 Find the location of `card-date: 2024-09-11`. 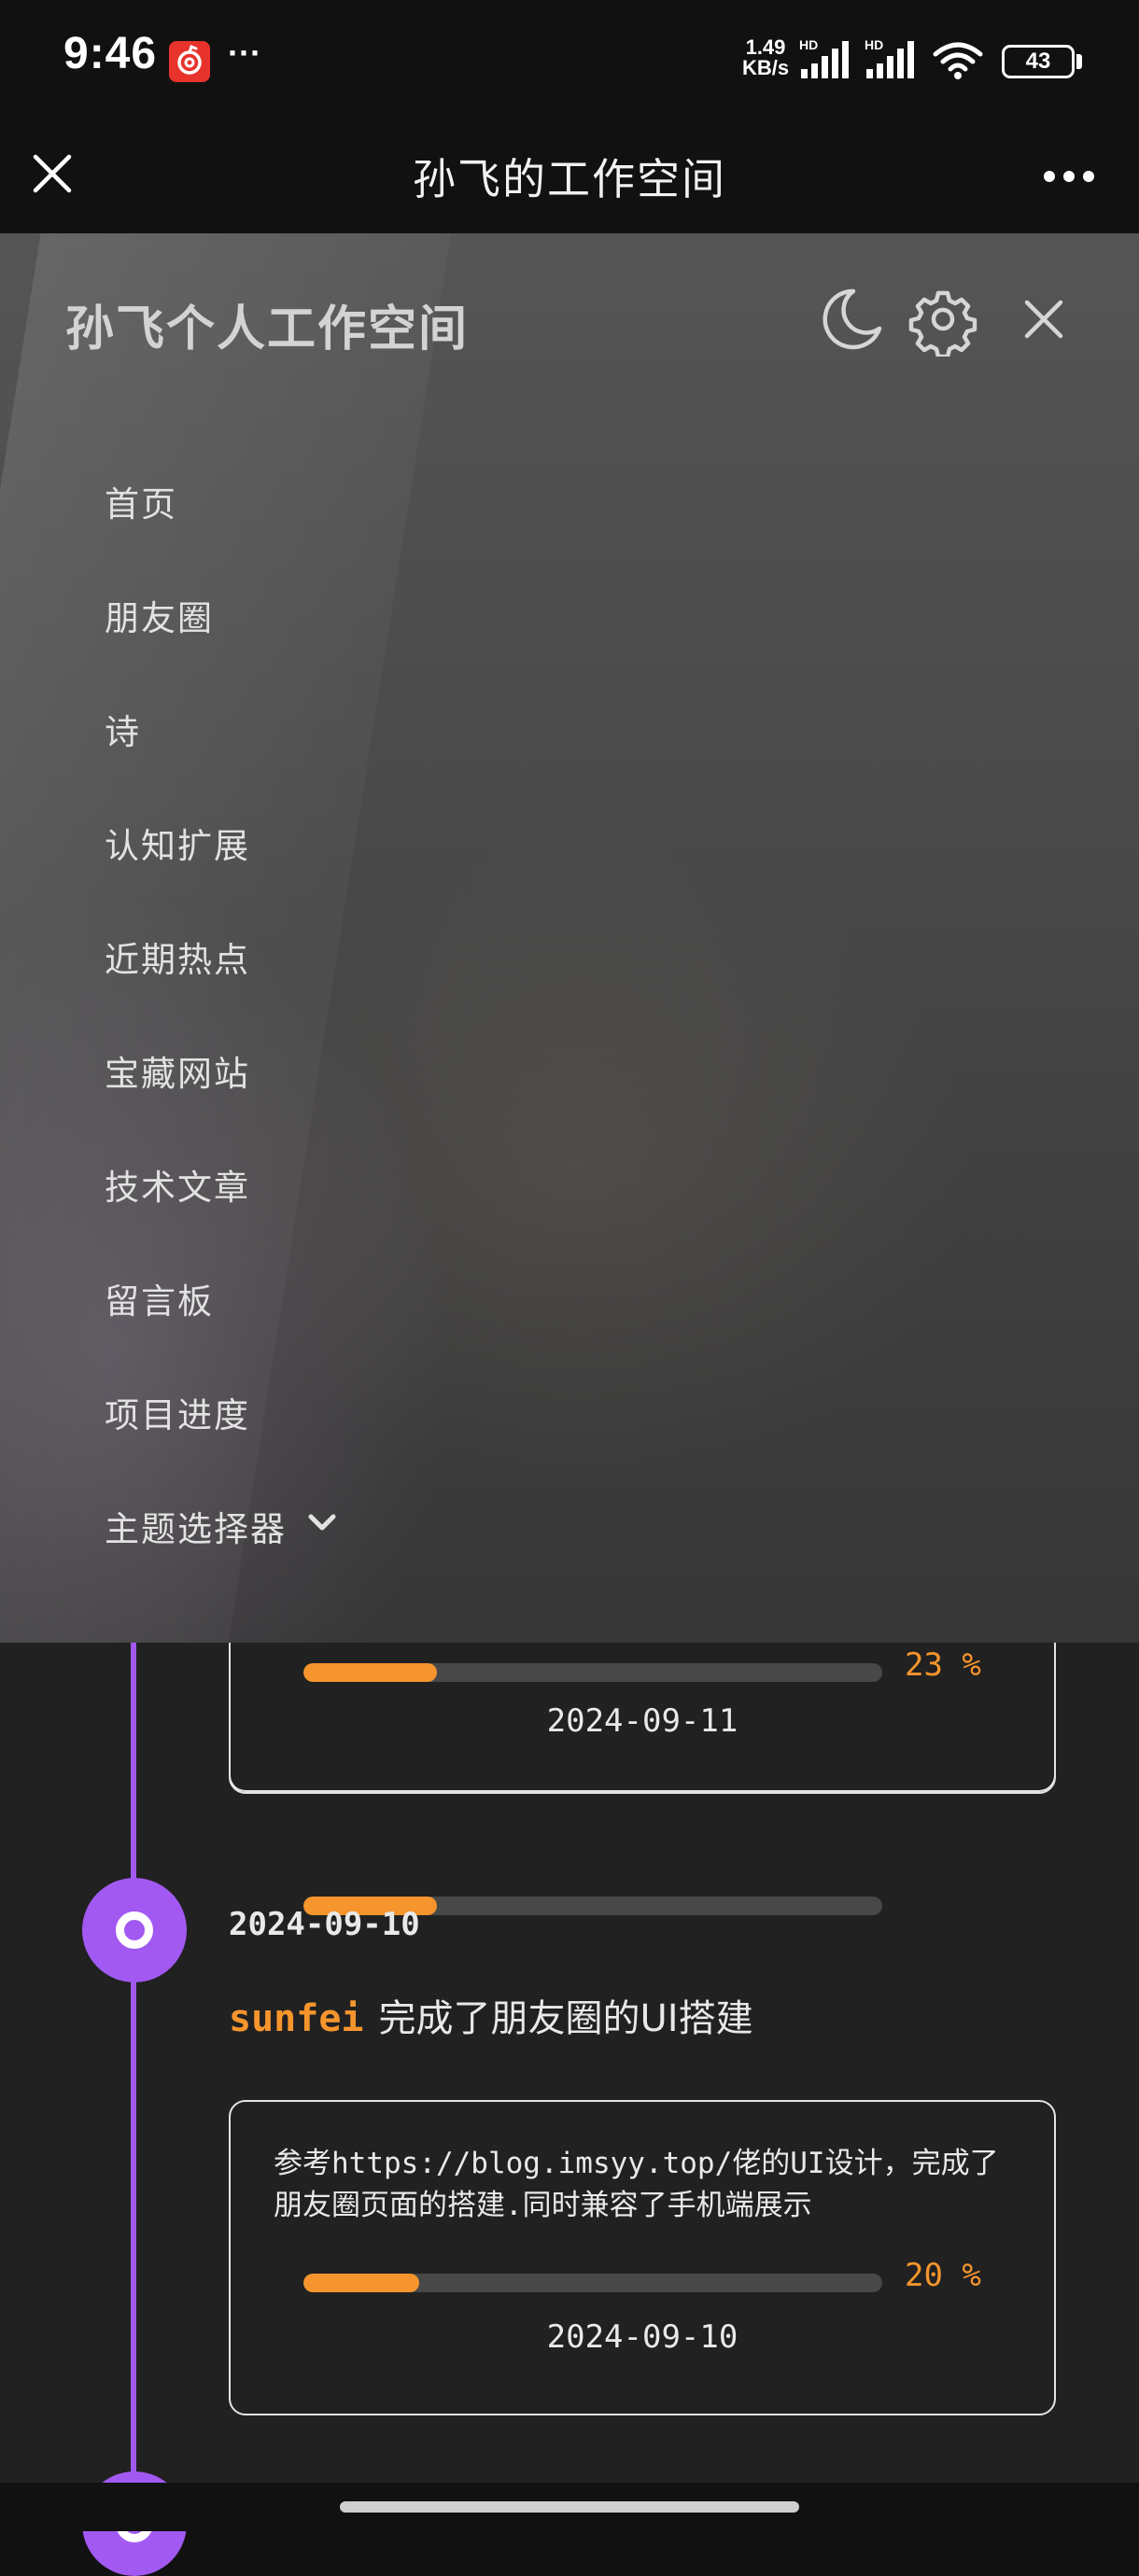

card-date: 2024-09-11 is located at coordinates (642, 1721).